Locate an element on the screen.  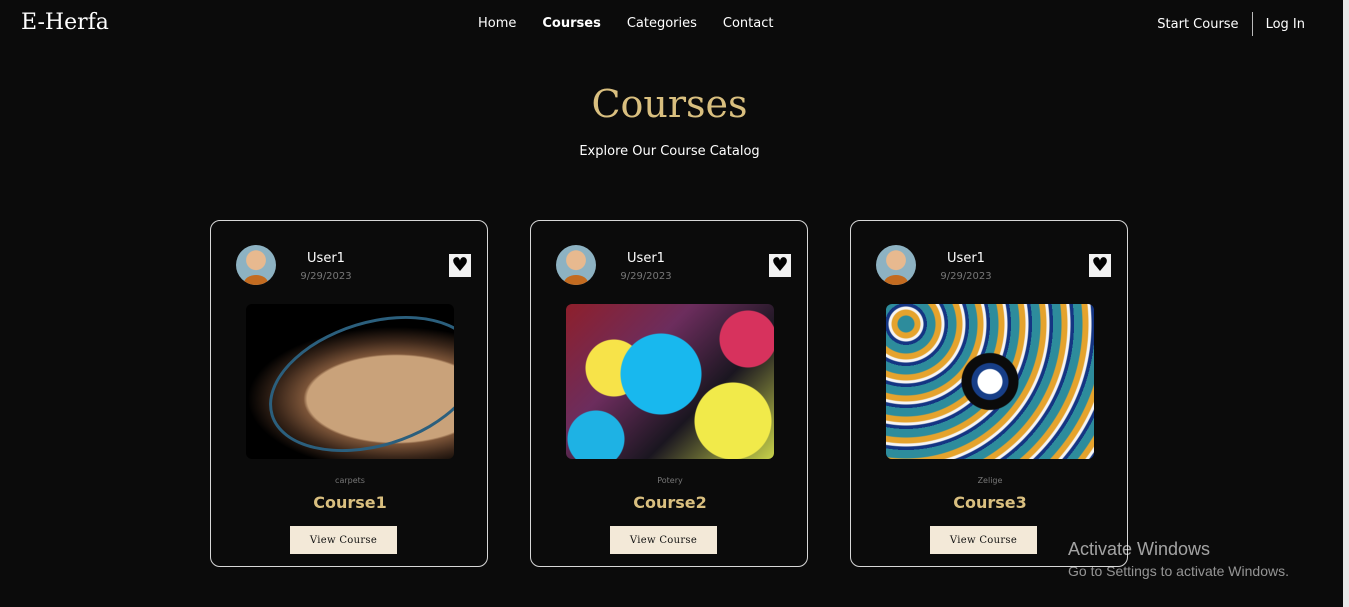
start-course-link: Start Course is located at coordinates (1197, 24).